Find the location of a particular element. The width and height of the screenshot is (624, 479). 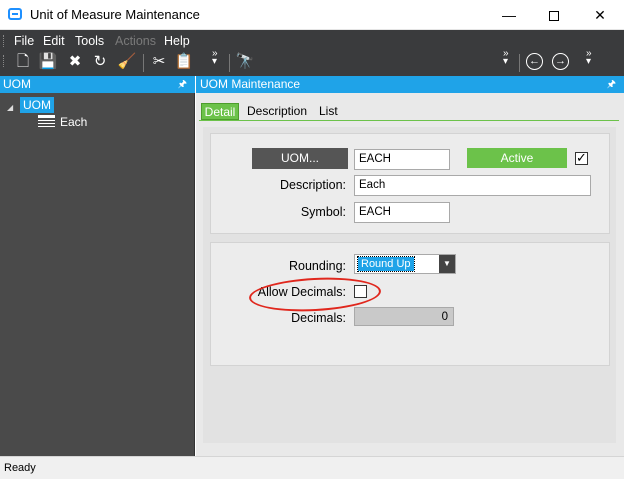

maximize-icon is located at coordinates (554, 16).